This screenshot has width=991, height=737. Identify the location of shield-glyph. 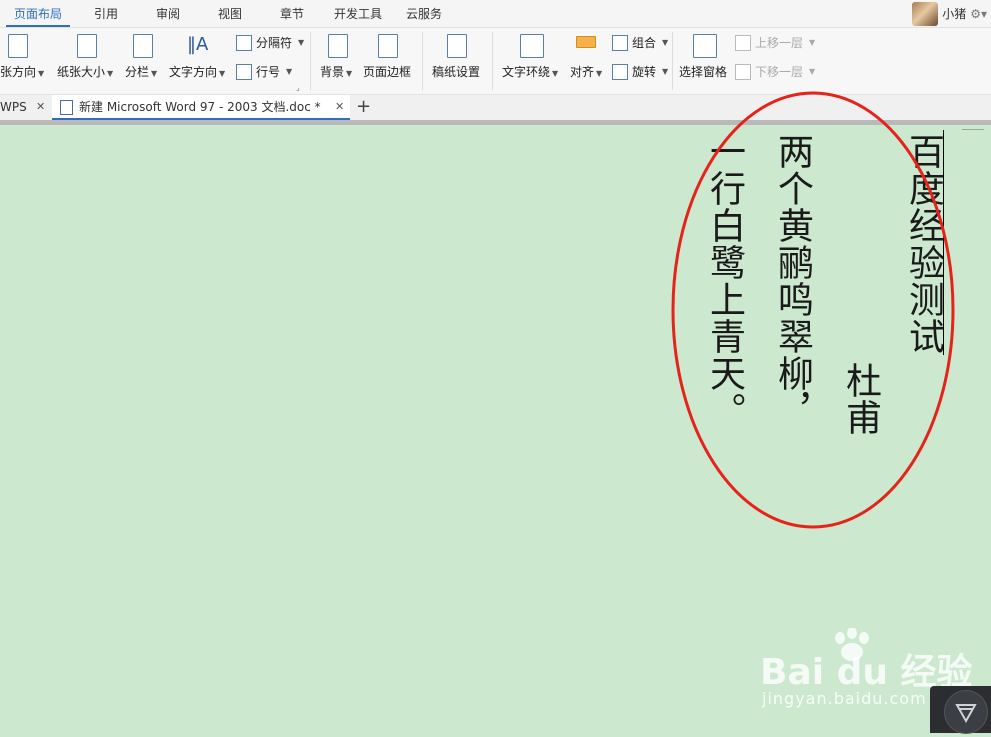
(966, 714).